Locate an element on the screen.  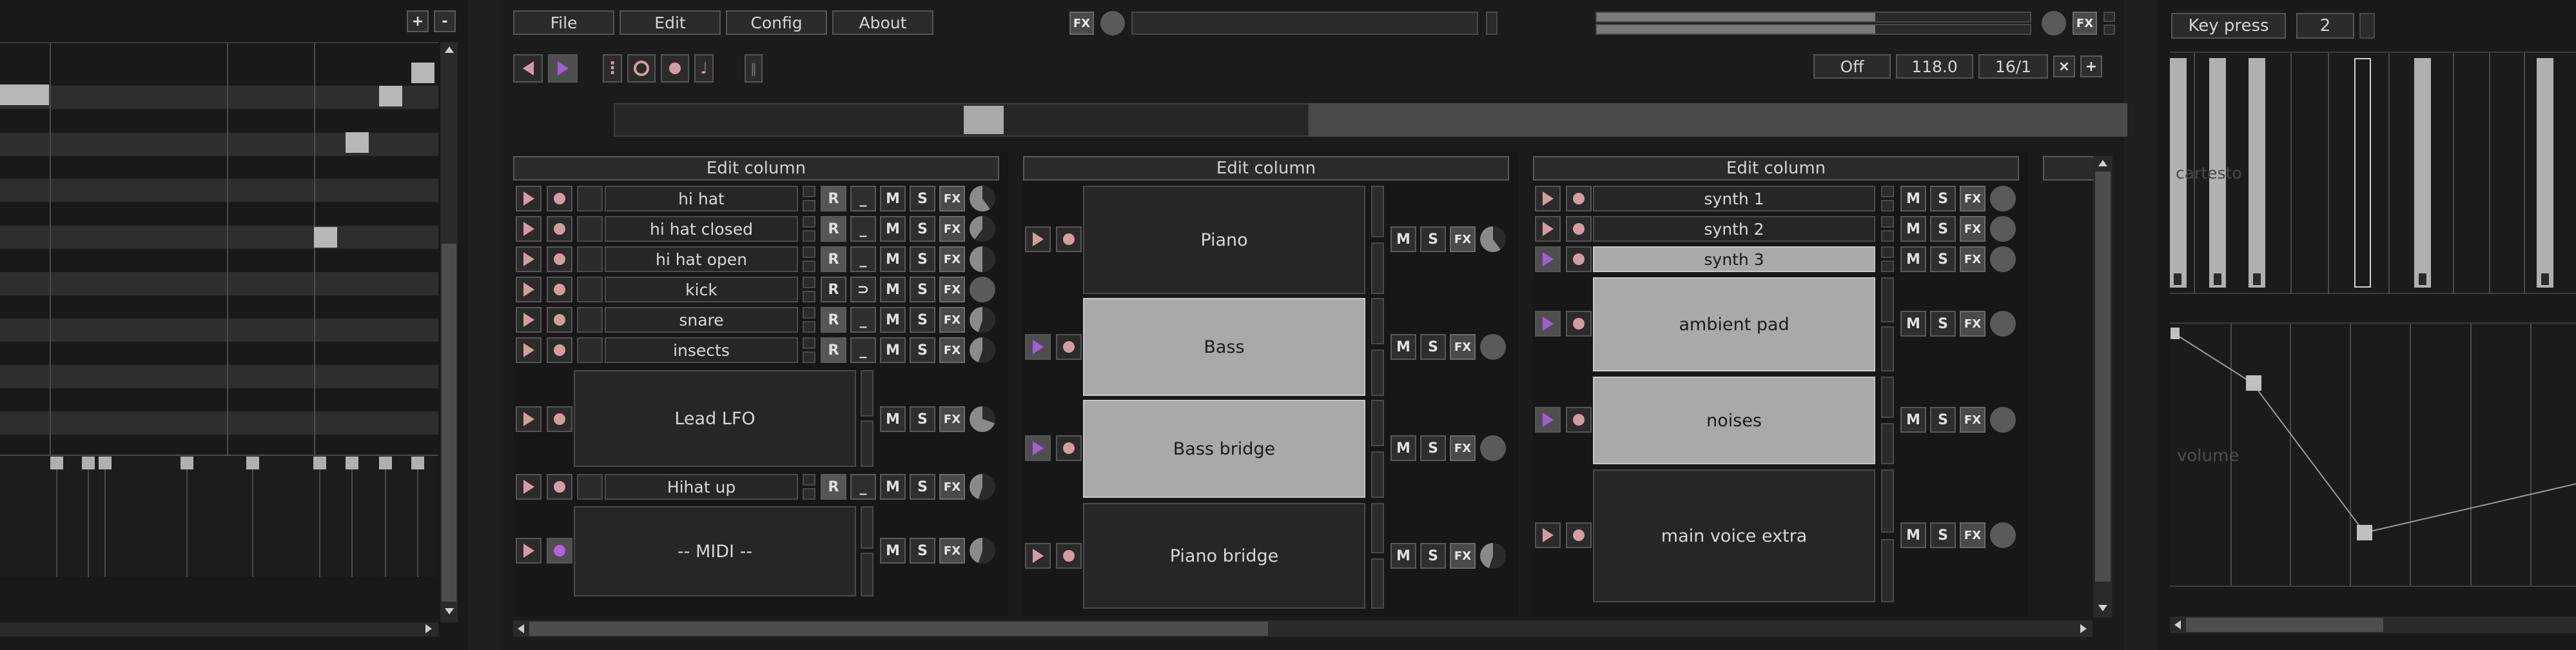
zoom-in-button: + is located at coordinates (418, 21).